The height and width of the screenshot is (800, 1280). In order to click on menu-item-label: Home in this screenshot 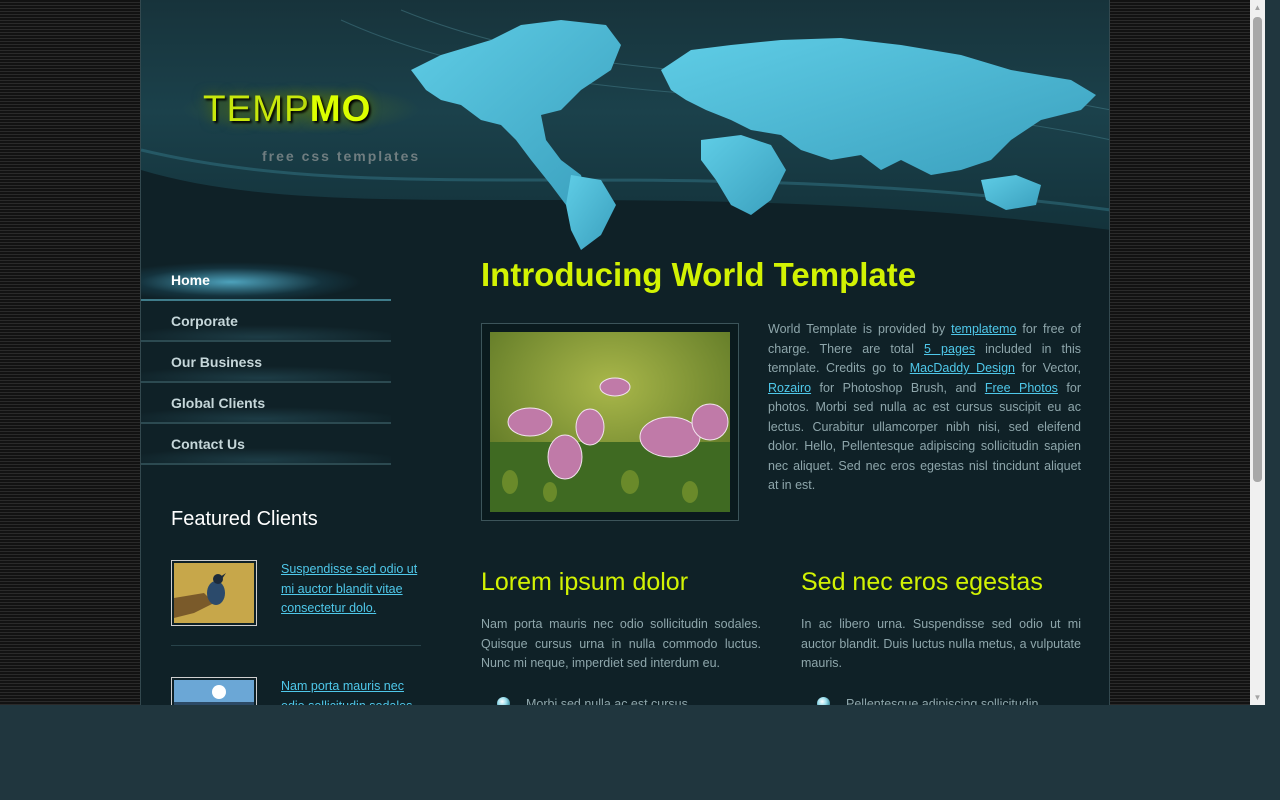, I will do `click(190, 280)`.